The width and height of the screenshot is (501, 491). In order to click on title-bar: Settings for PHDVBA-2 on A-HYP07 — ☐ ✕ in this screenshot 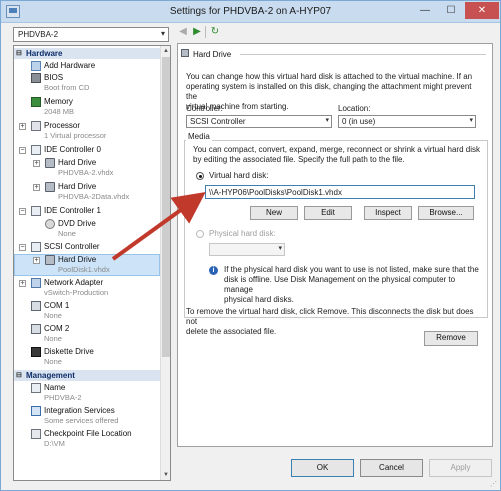, I will do `click(250, 12)`.